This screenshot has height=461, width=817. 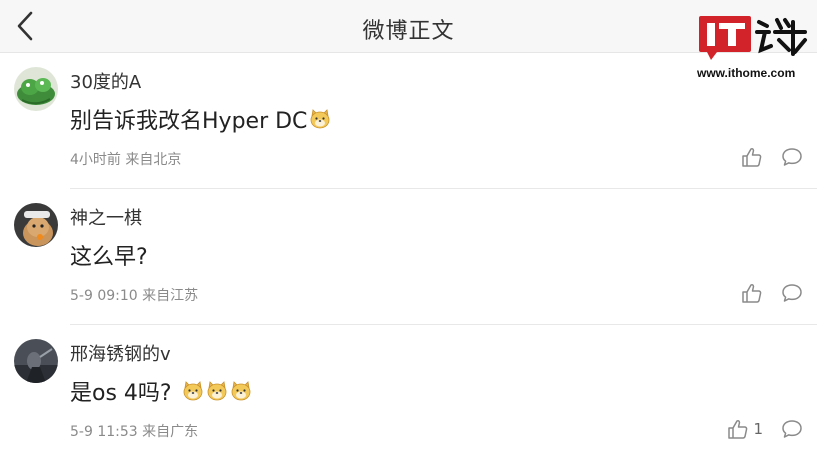 I want to click on comment-text: 这么早?, so click(x=109, y=255).